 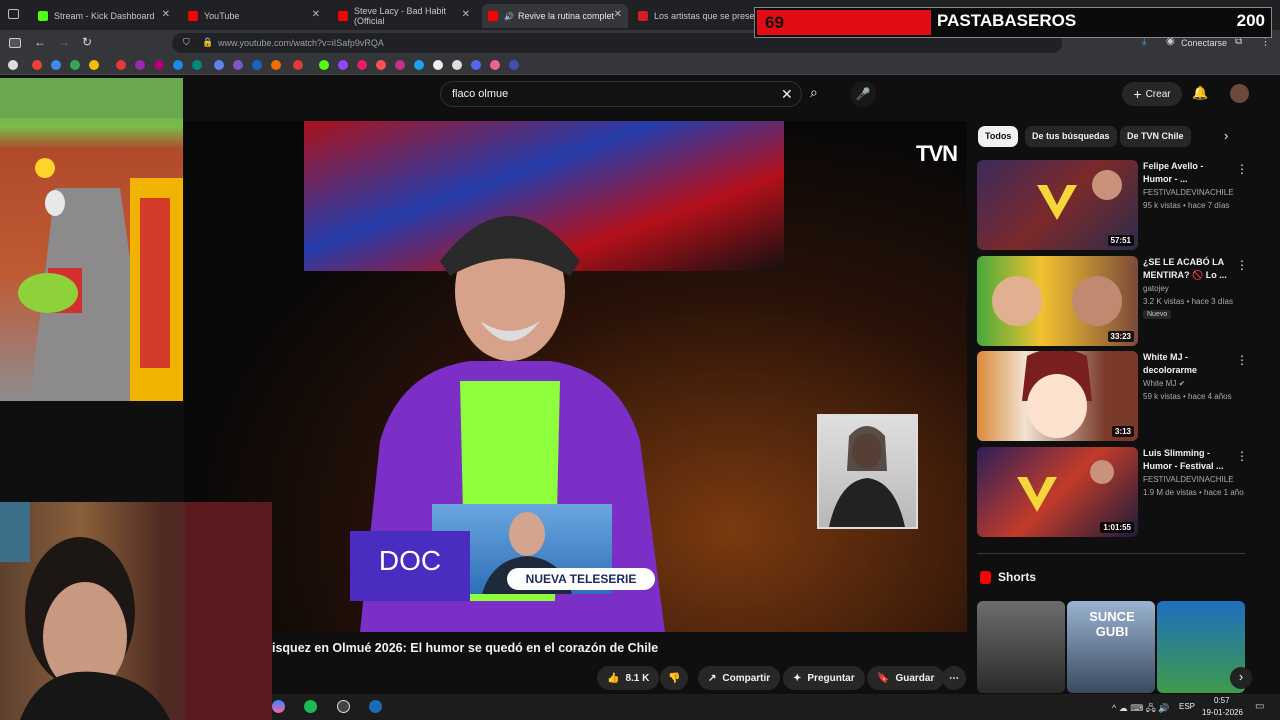 What do you see at coordinates (1222, 712) in the screenshot?
I see `clock-date: 19-01-2026` at bounding box center [1222, 712].